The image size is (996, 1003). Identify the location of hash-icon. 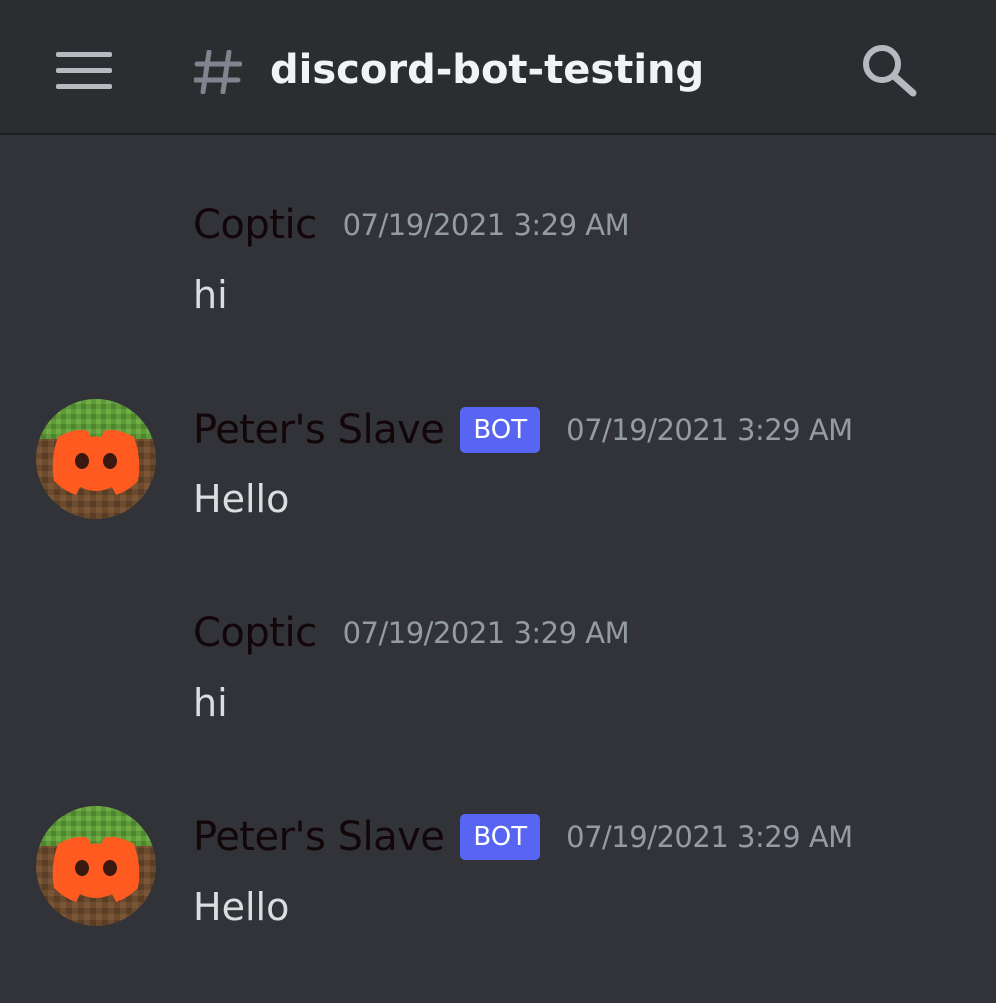
(218, 72).